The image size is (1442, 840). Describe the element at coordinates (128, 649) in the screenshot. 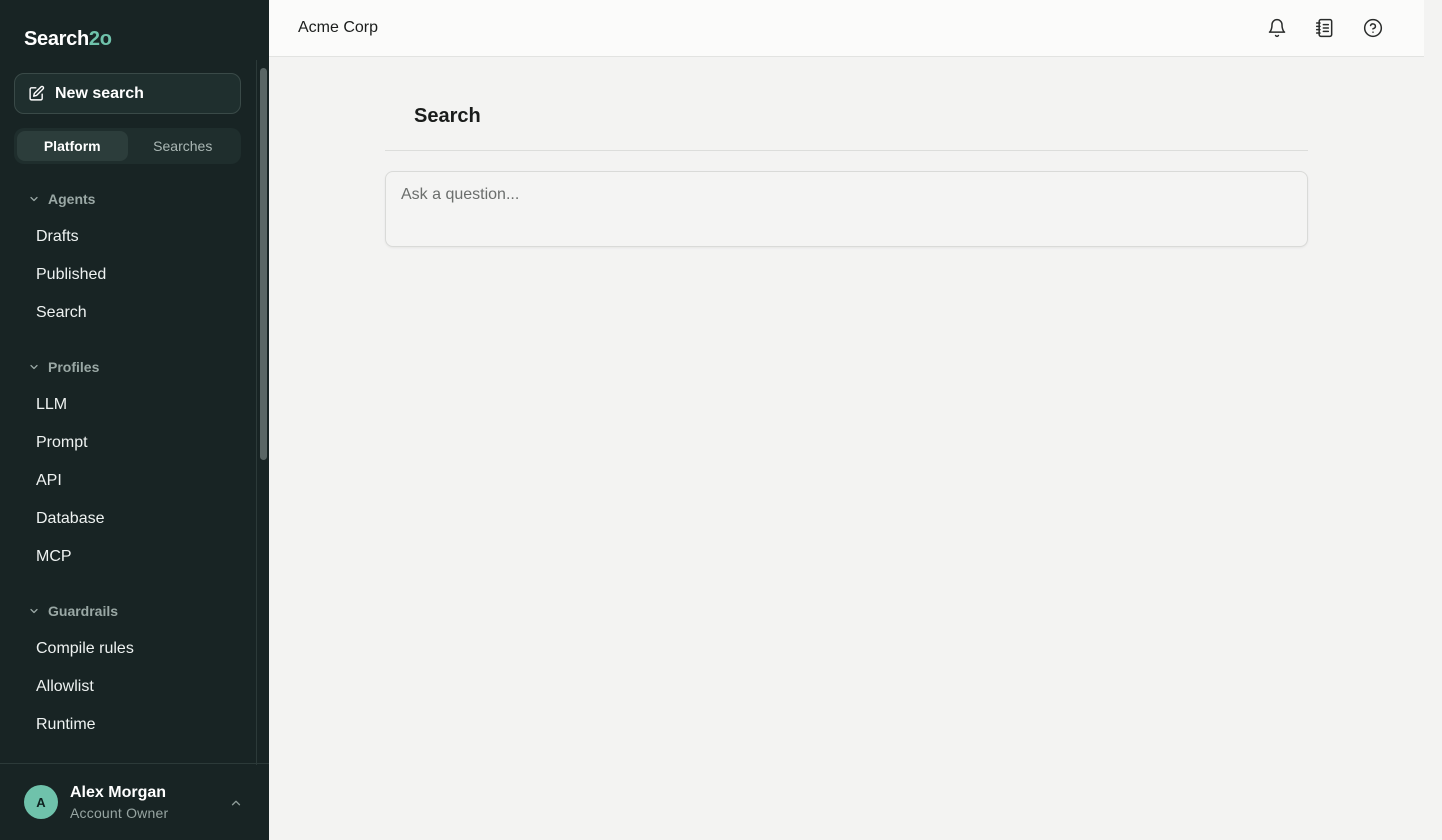

I see `sidebar-item-compile-rules: Compile rules` at that location.